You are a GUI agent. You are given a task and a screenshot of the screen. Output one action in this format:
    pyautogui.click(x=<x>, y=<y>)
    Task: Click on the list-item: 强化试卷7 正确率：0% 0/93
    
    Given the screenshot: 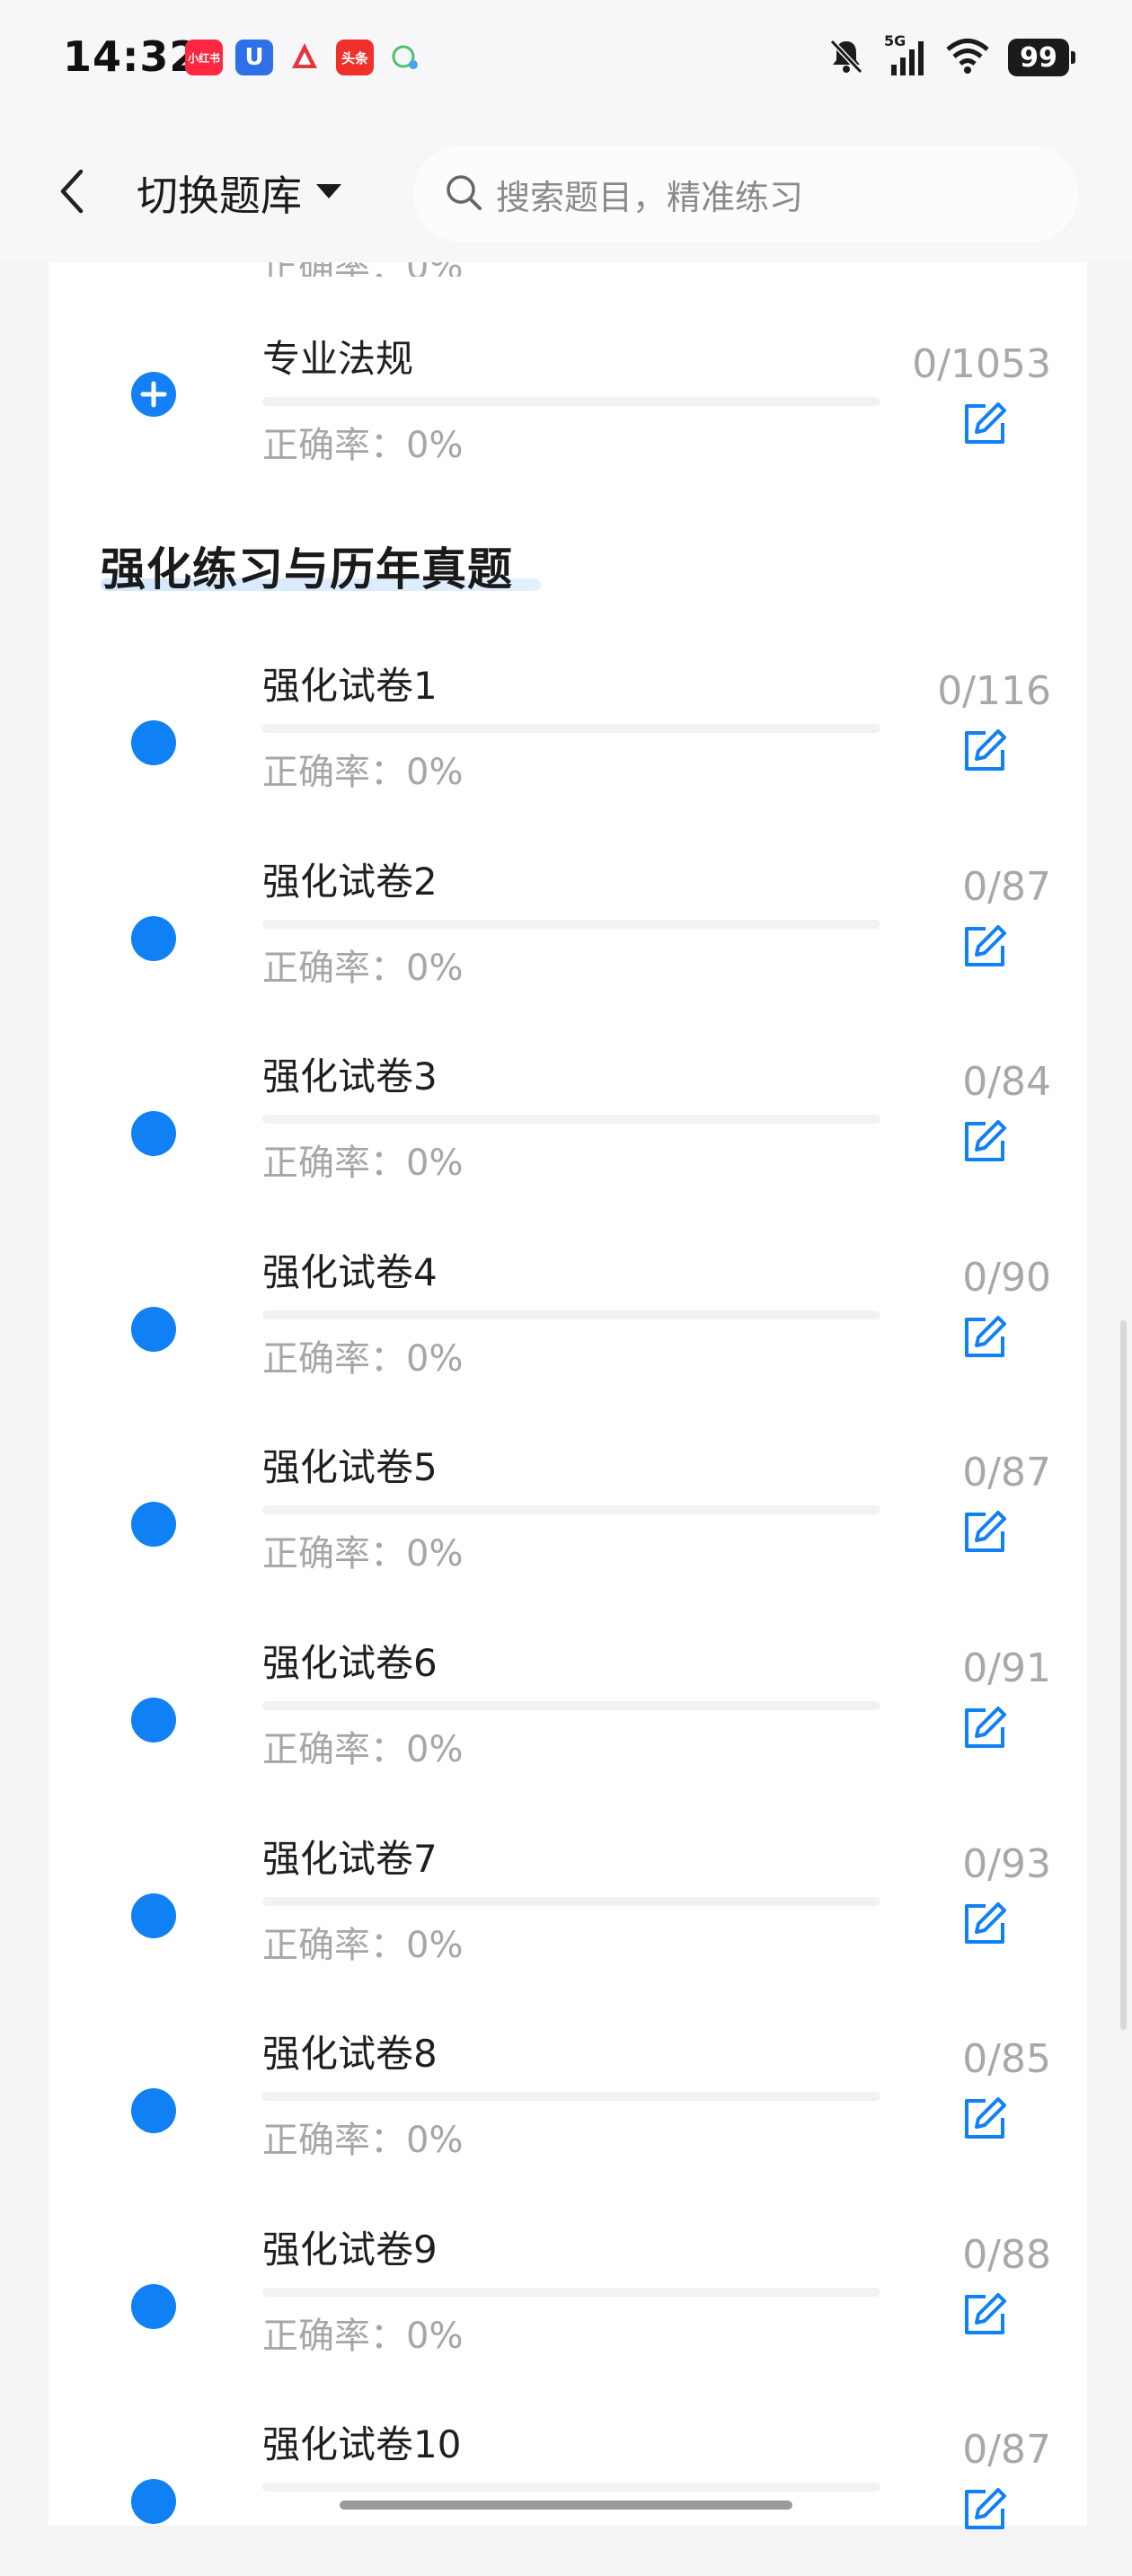 What is the action you would take?
    pyautogui.click(x=568, y=1905)
    